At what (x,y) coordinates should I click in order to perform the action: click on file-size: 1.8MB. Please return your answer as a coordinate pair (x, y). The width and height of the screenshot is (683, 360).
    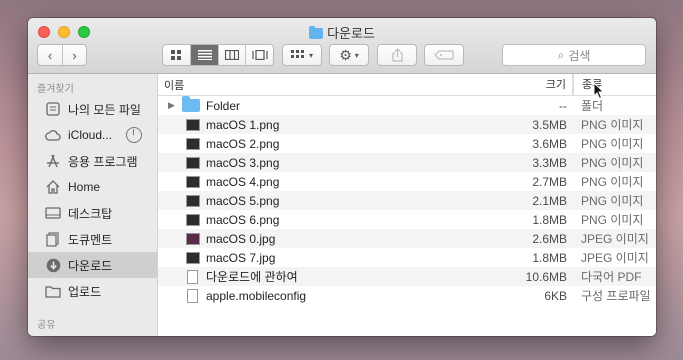
    Looking at the image, I should click on (549, 257).